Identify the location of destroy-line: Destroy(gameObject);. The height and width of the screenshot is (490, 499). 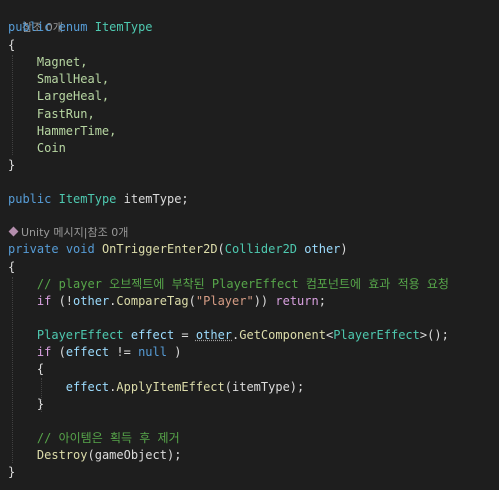
(95, 455).